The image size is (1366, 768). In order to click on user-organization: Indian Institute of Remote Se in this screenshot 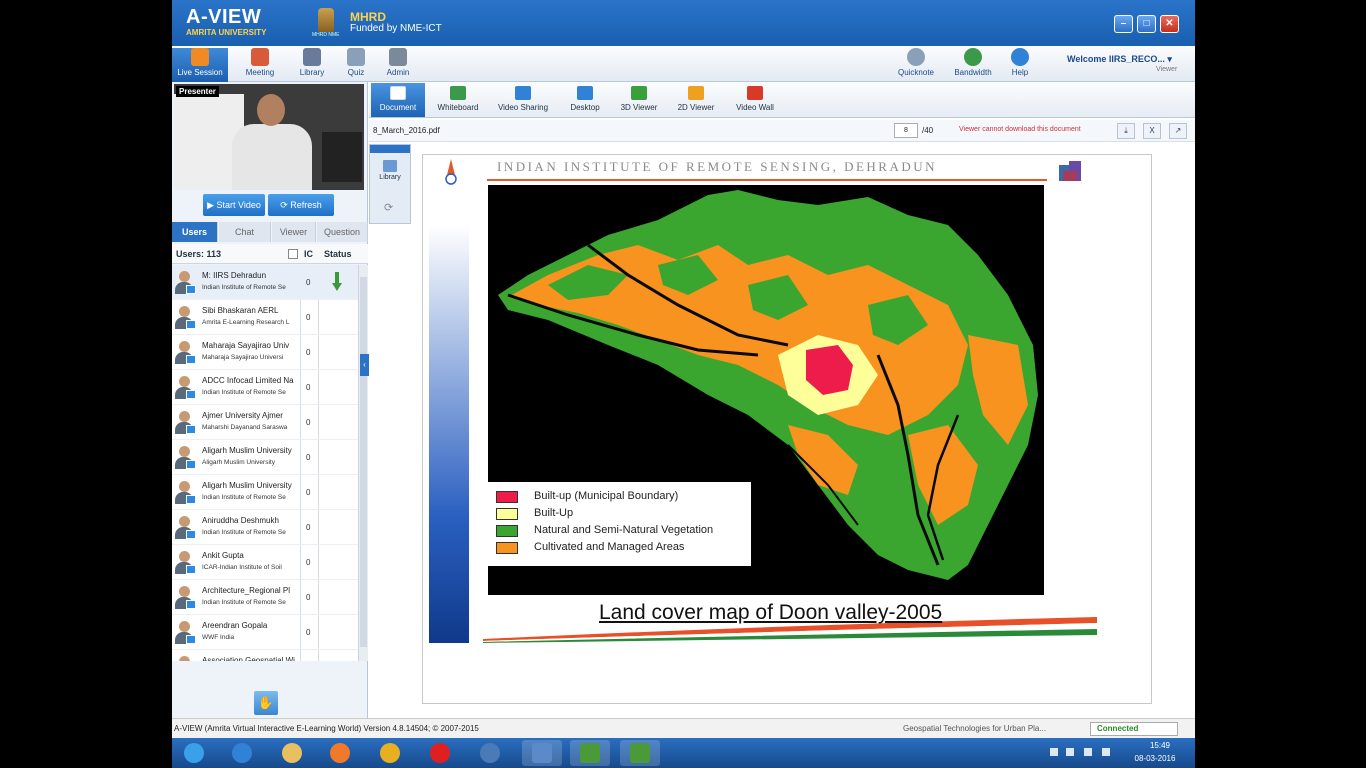, I will do `click(244, 602)`.